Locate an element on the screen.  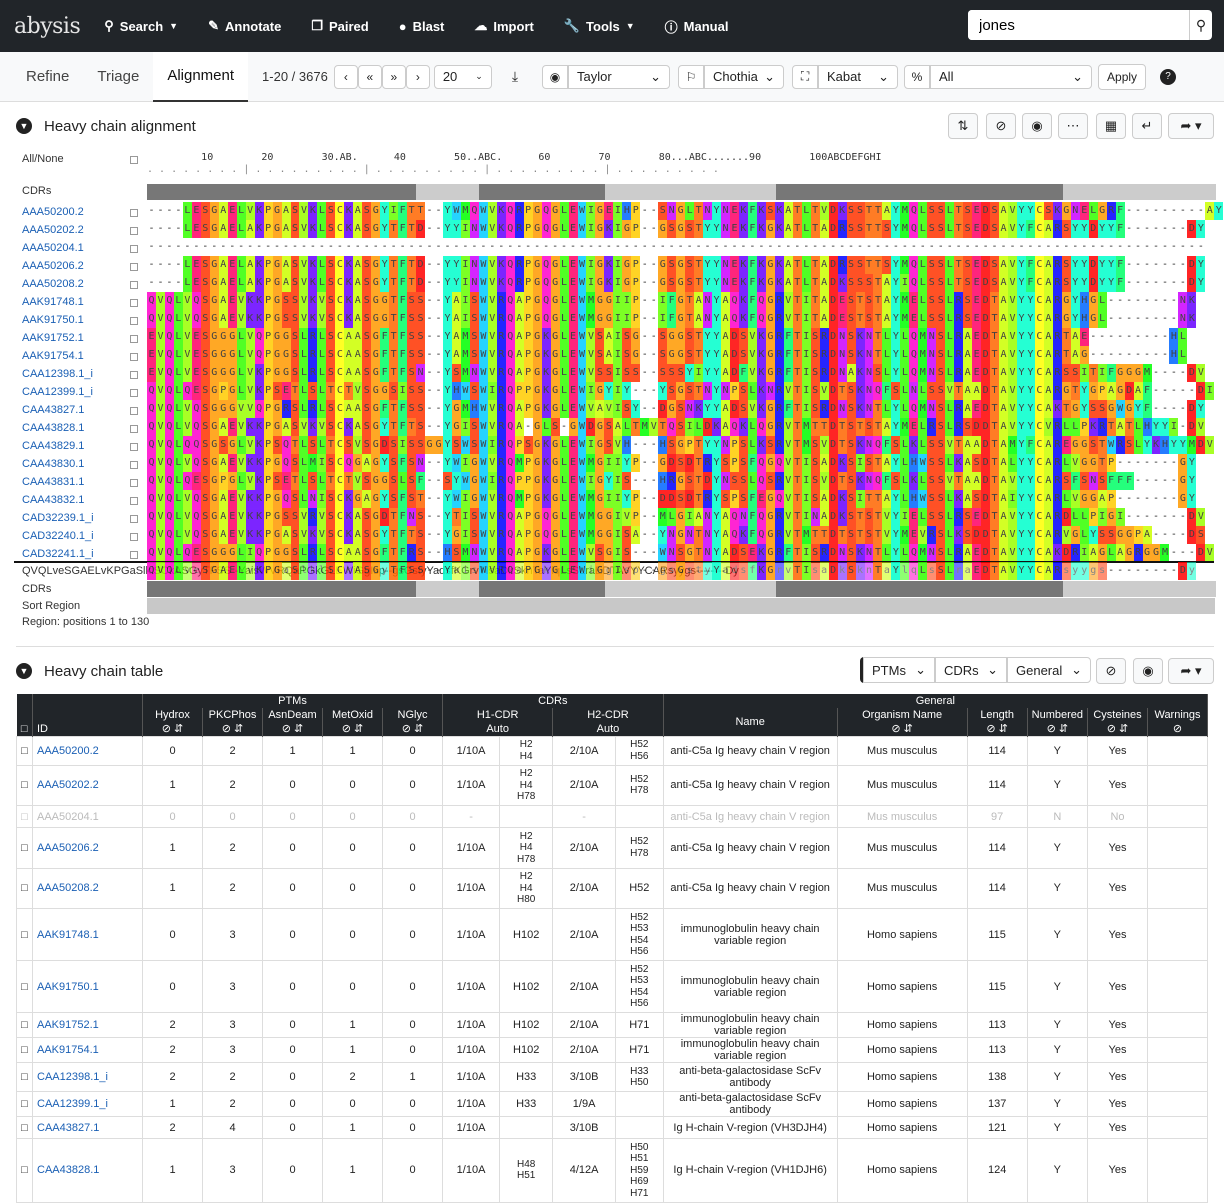
numbering-select: Kabat ⌄ is located at coordinates (858, 76).